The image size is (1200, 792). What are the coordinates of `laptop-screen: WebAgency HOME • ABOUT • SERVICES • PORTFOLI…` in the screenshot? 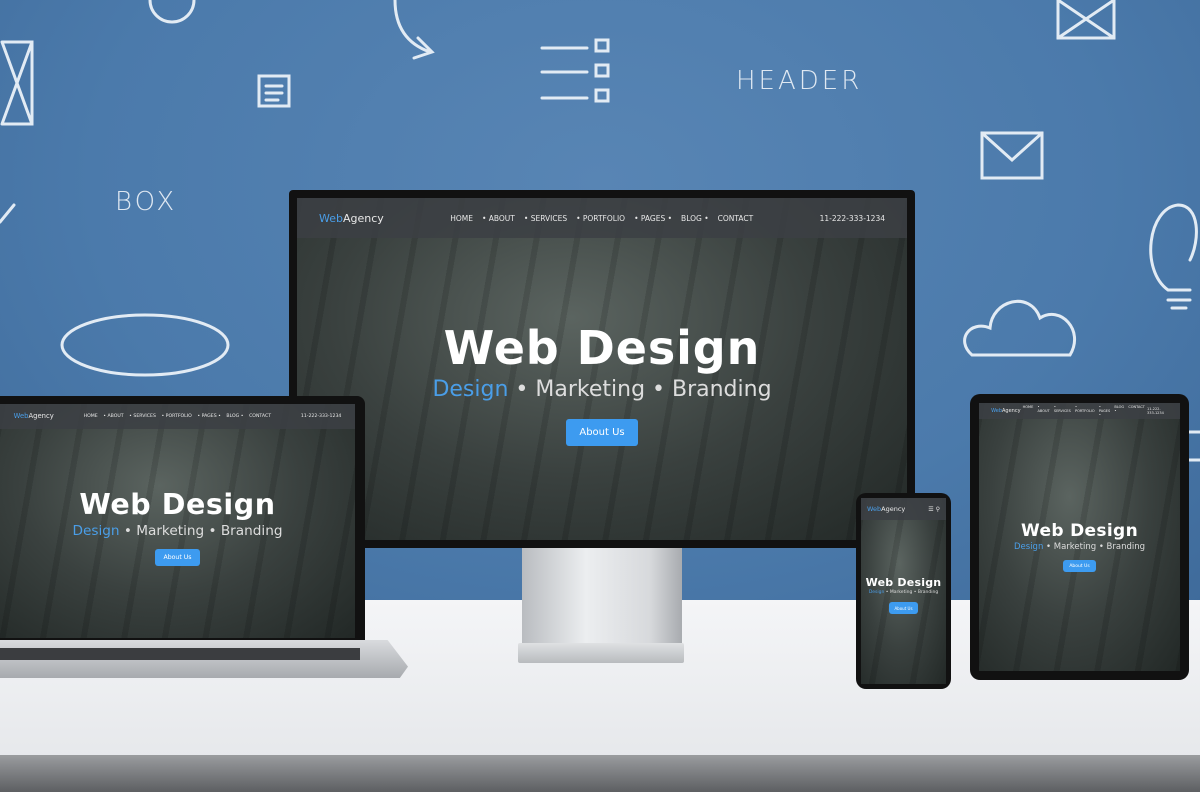 It's located at (177, 521).